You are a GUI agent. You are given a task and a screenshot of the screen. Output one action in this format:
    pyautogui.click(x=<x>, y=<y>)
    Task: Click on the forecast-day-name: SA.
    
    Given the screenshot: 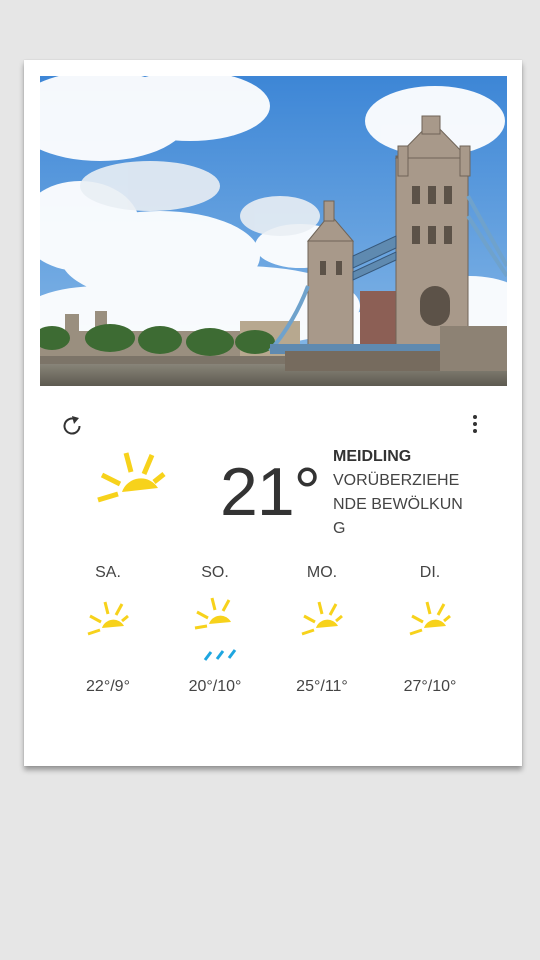 What is the action you would take?
    pyautogui.click(x=108, y=572)
    